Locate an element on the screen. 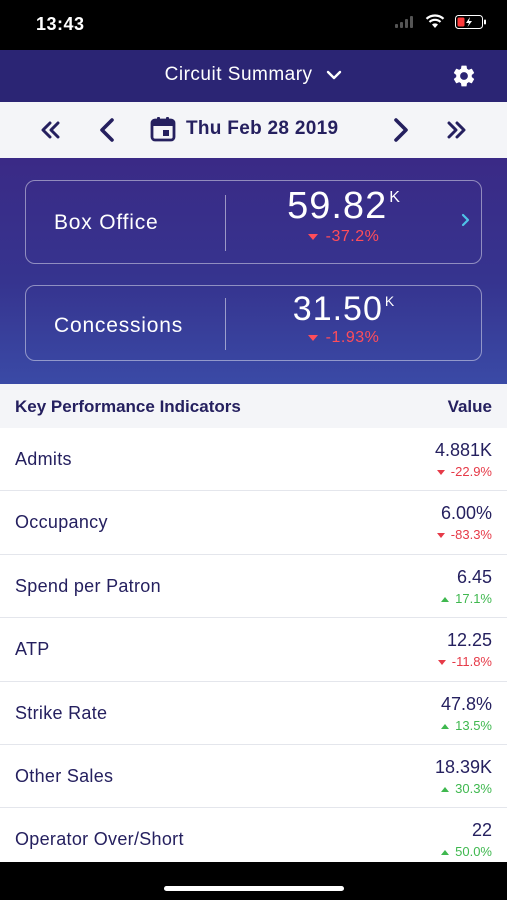 This screenshot has height=900, width=507. kpi-change-text: 30.3% is located at coordinates (473, 788).